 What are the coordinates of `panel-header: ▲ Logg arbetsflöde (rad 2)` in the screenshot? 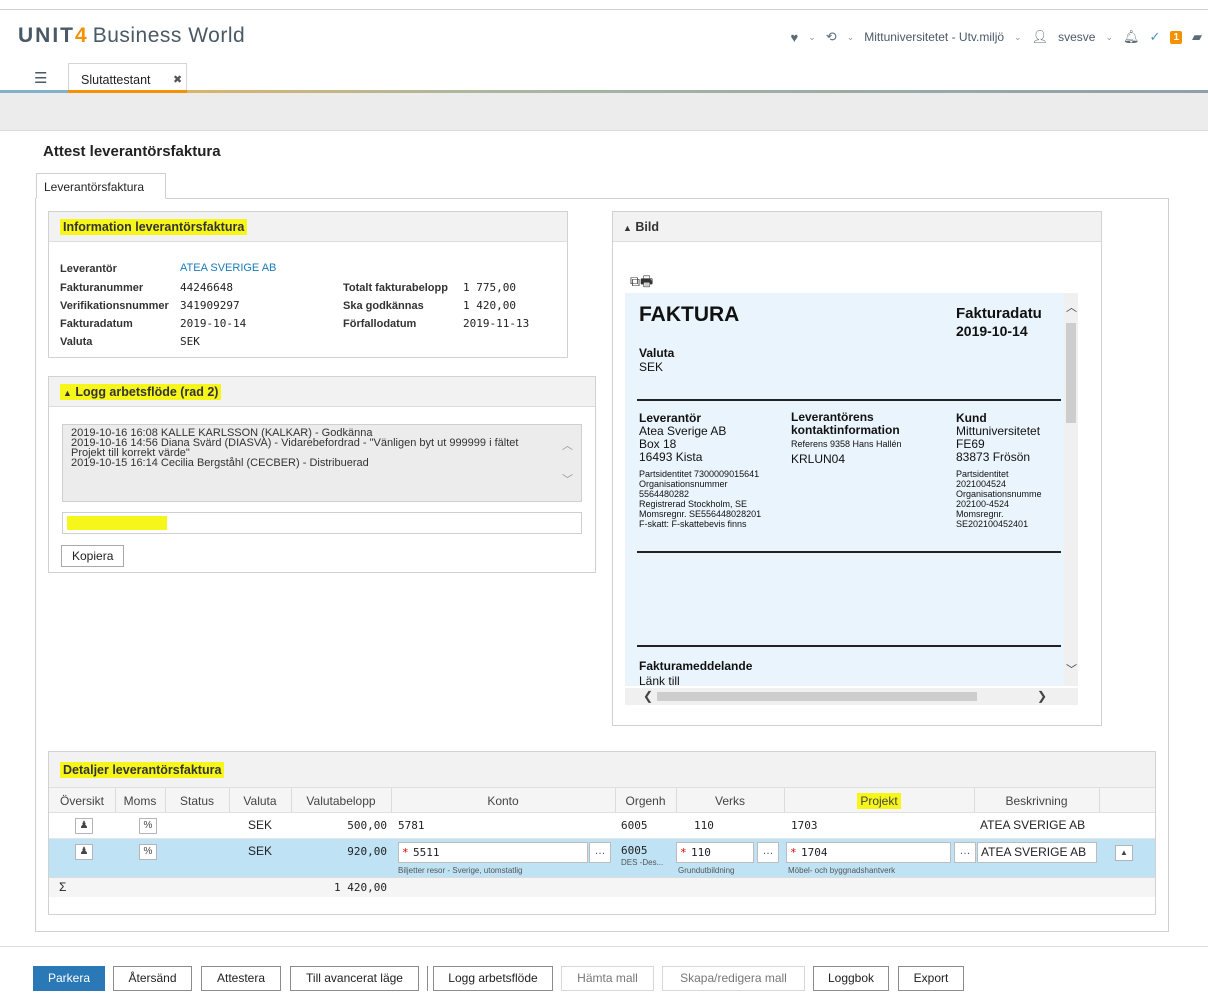 It's located at (322, 392).